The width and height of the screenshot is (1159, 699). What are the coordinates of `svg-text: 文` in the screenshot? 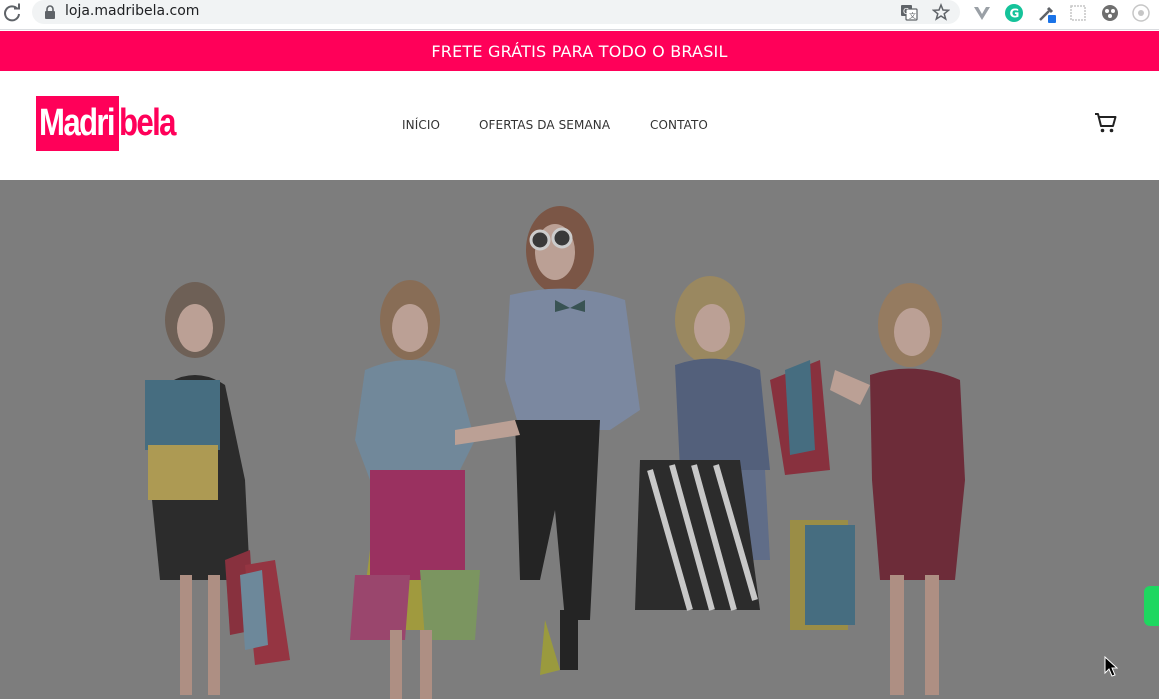 It's located at (912, 15).